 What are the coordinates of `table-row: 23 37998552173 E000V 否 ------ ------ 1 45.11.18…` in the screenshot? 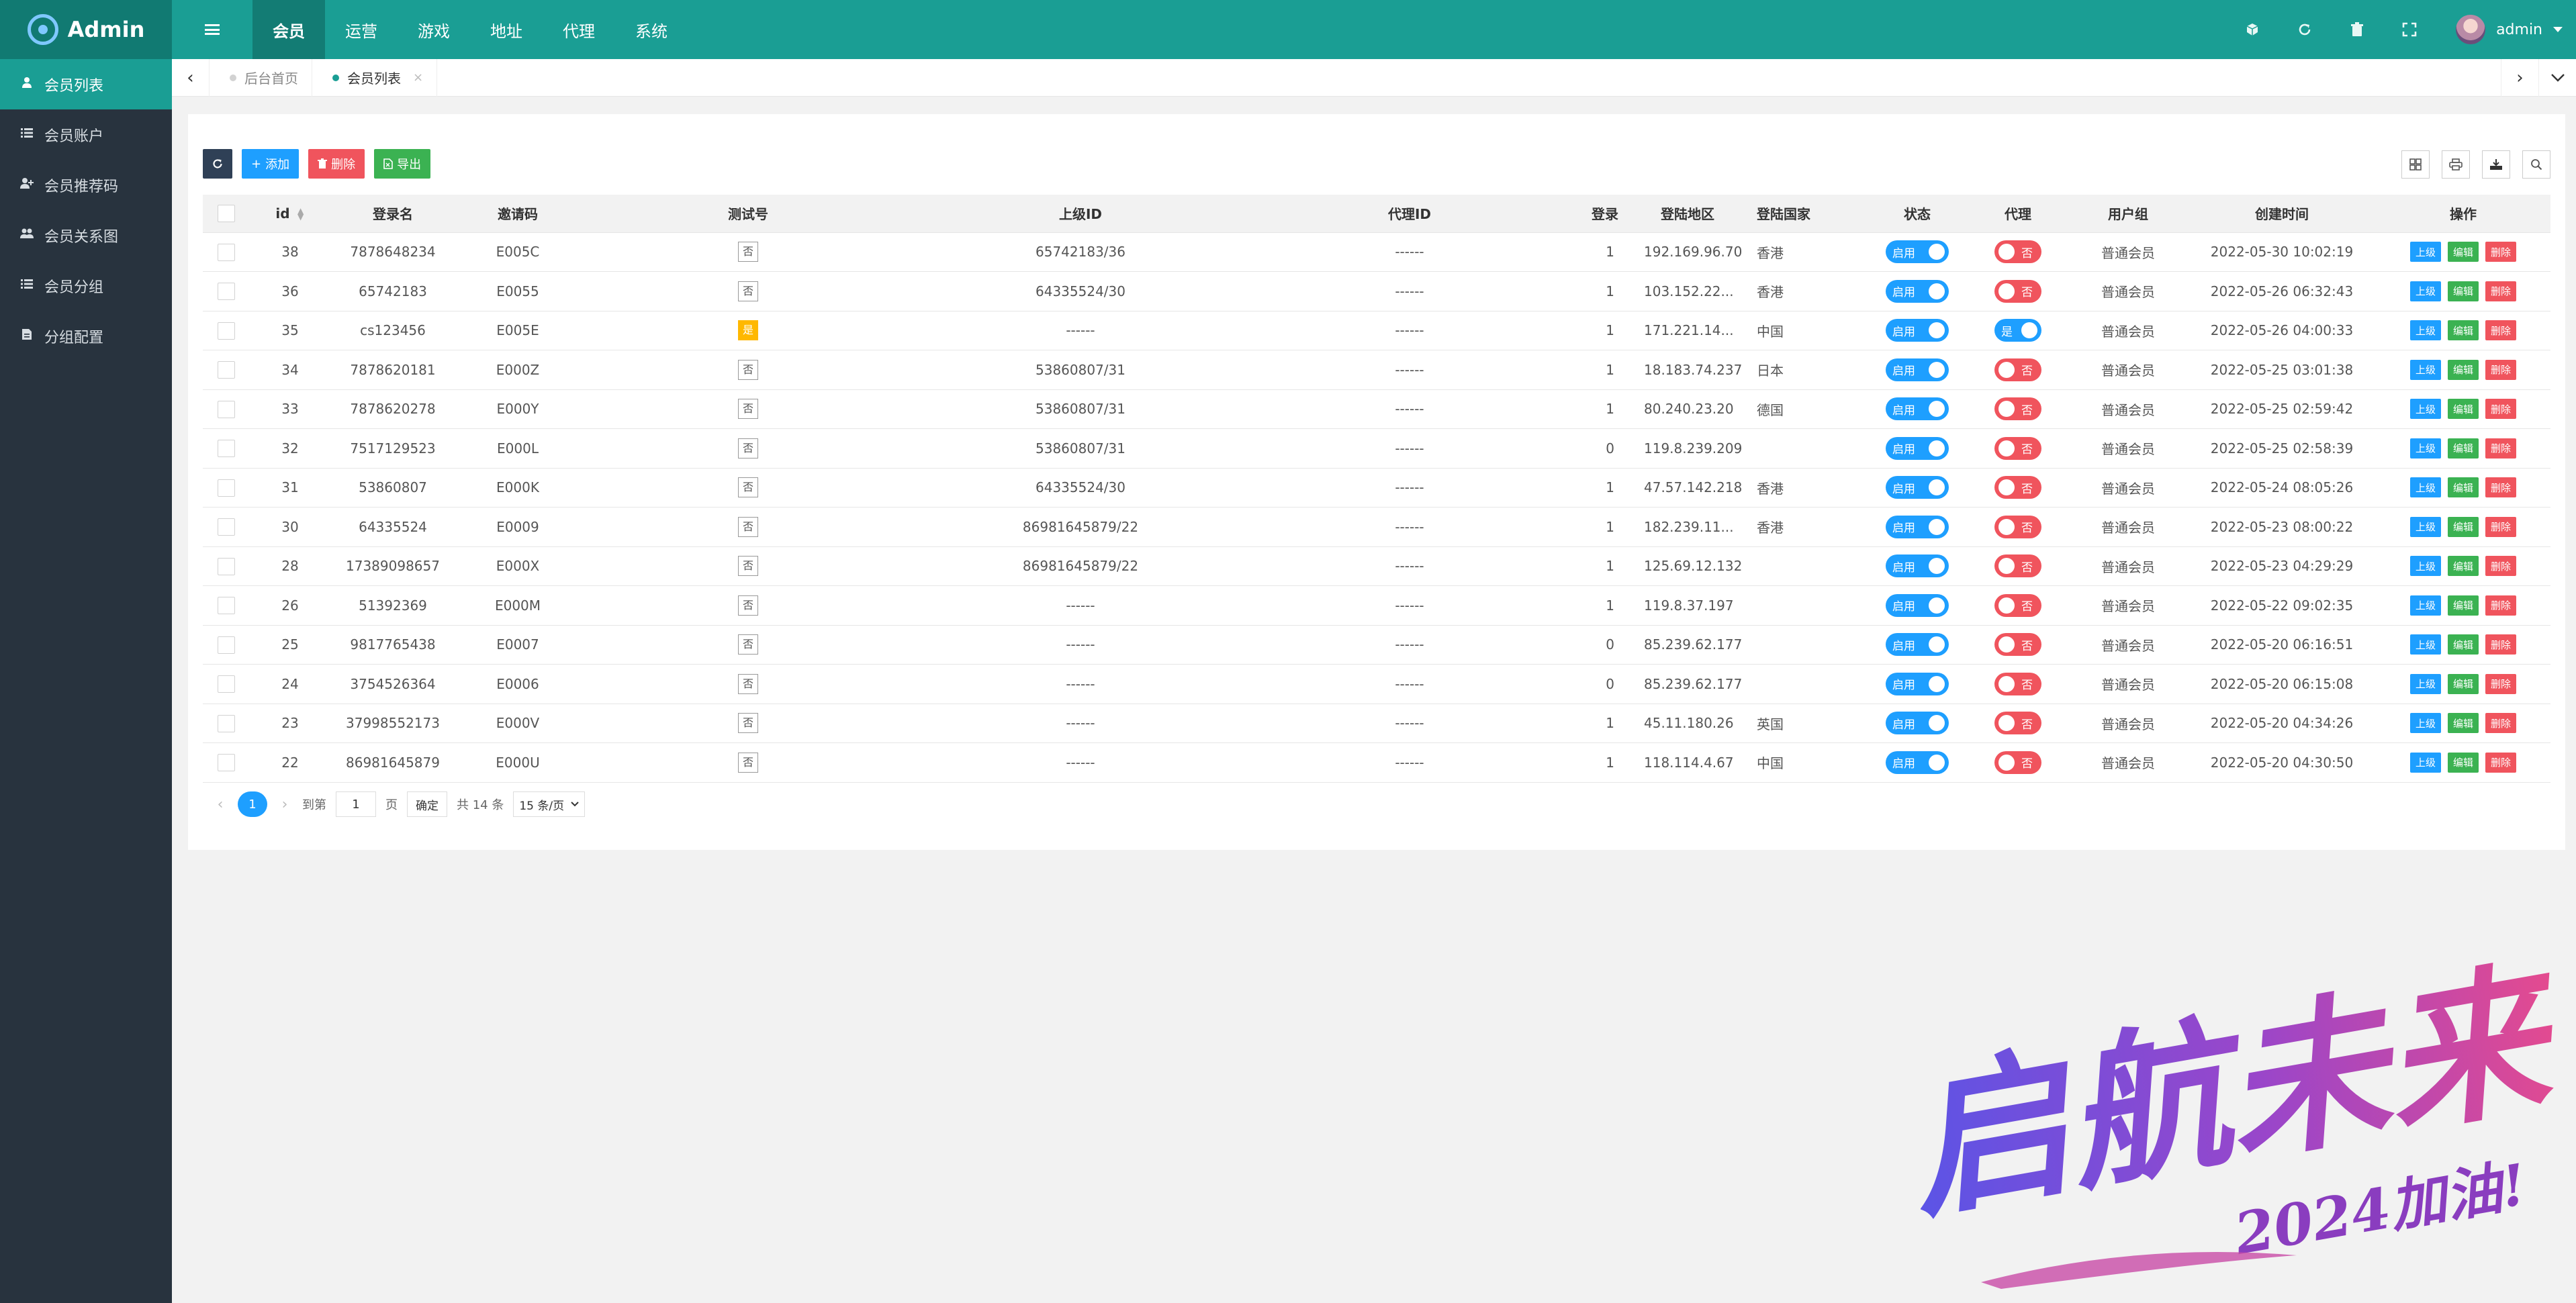 It's located at (1376, 723).